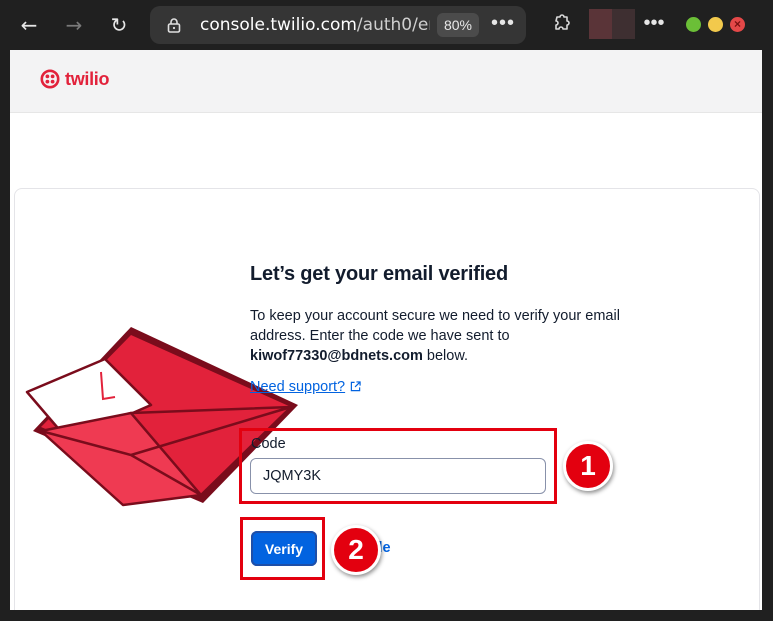 This screenshot has width=773, height=621. Describe the element at coordinates (74, 25) in the screenshot. I see `forward-arrow-icon: →` at that location.